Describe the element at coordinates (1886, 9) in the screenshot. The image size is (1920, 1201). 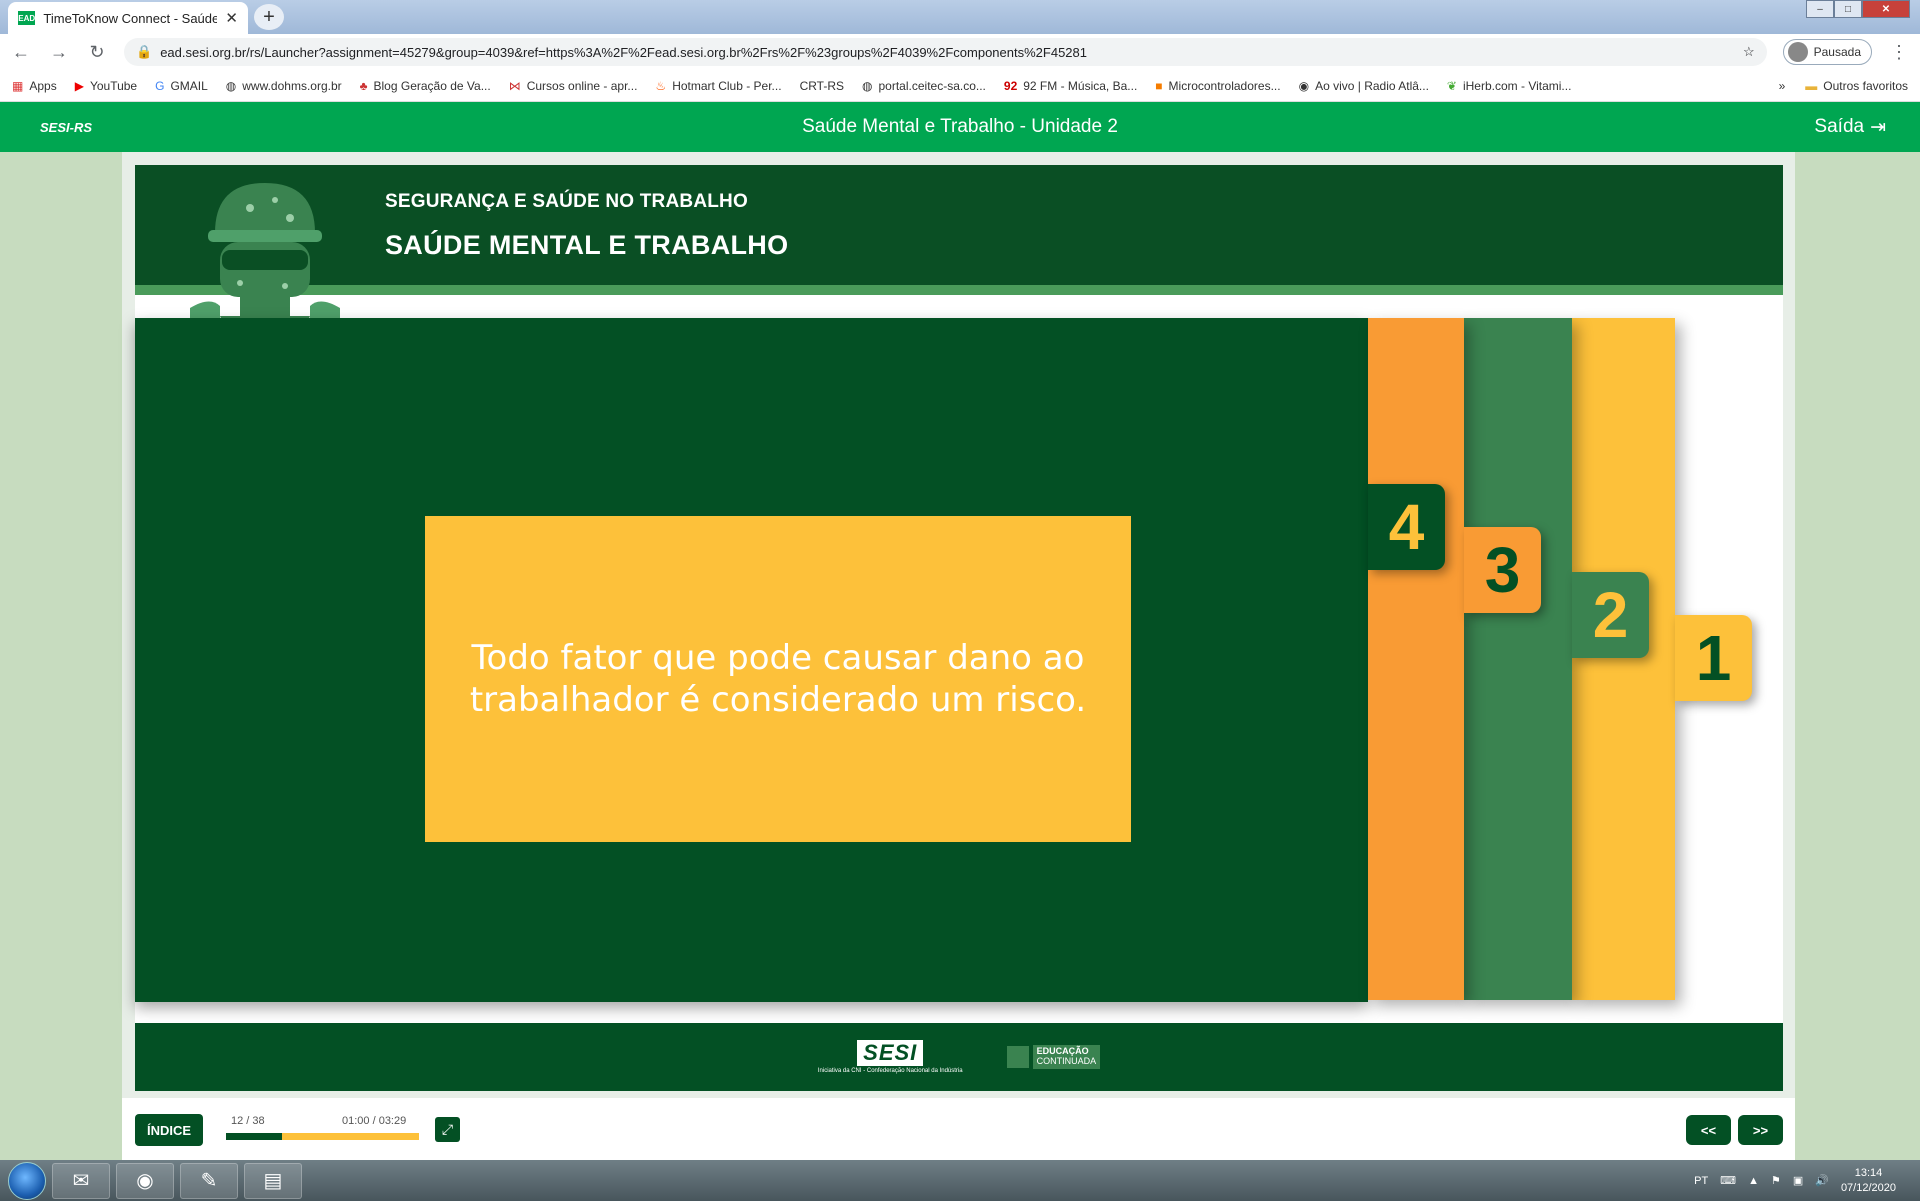
I see `window-close-icon: ✕` at that location.